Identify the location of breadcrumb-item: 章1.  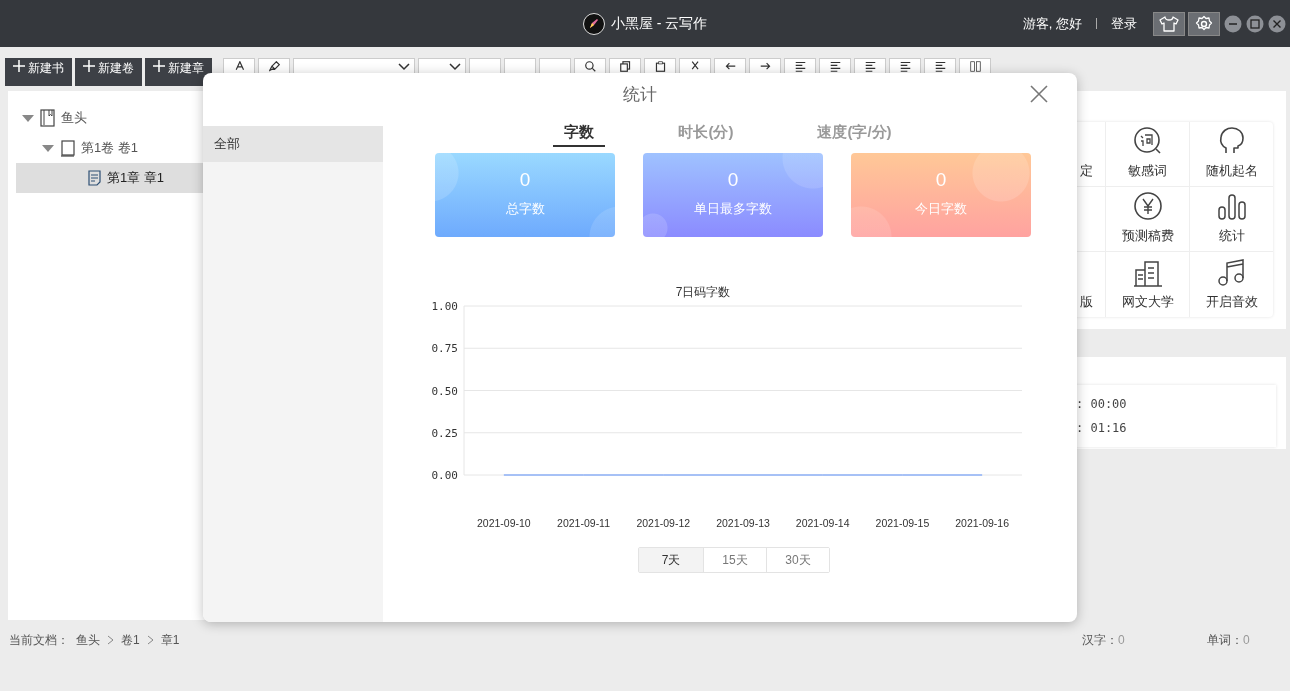
(170, 640).